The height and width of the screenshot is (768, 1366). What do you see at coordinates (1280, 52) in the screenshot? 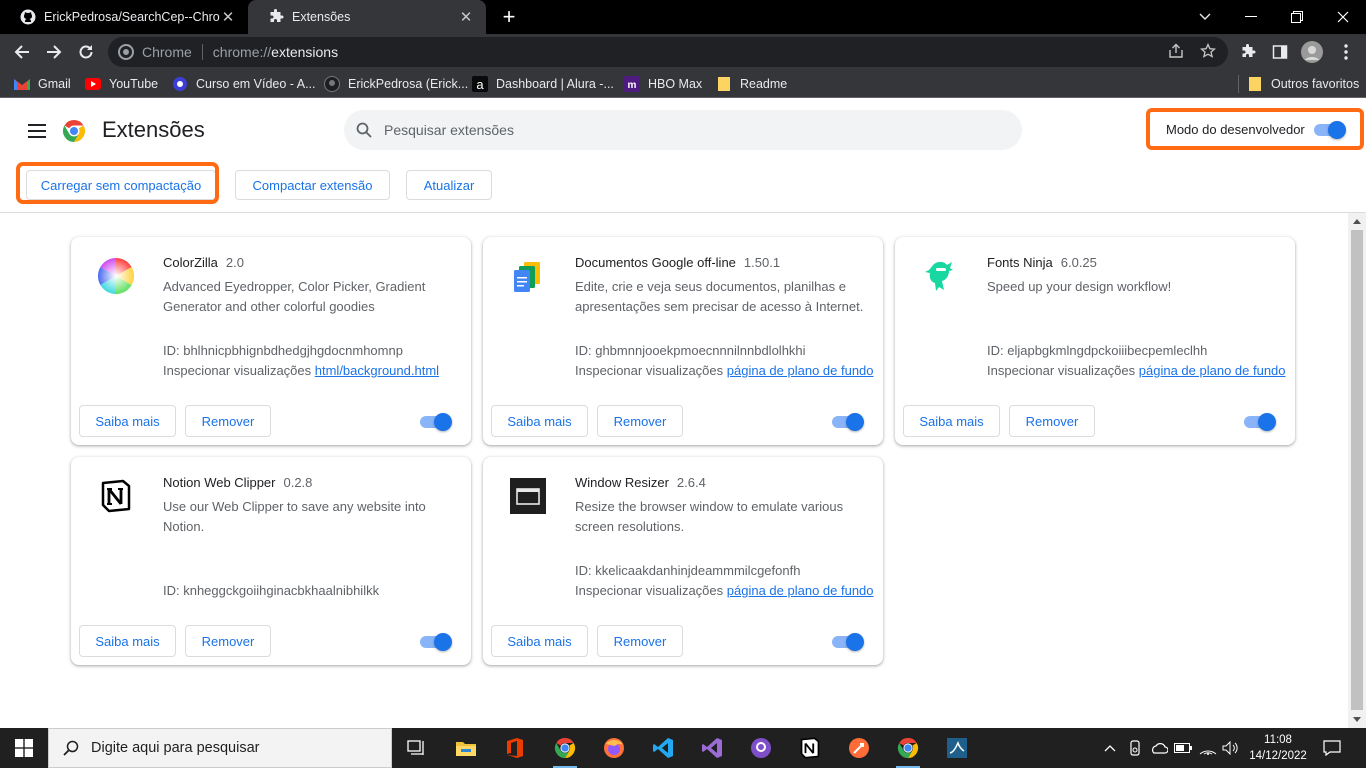
I see `side-panel-icon` at bounding box center [1280, 52].